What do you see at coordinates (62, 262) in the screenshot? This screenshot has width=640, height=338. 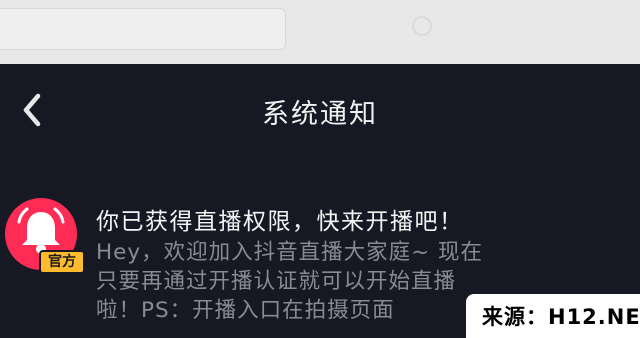 I see `official-badge: 官方` at bounding box center [62, 262].